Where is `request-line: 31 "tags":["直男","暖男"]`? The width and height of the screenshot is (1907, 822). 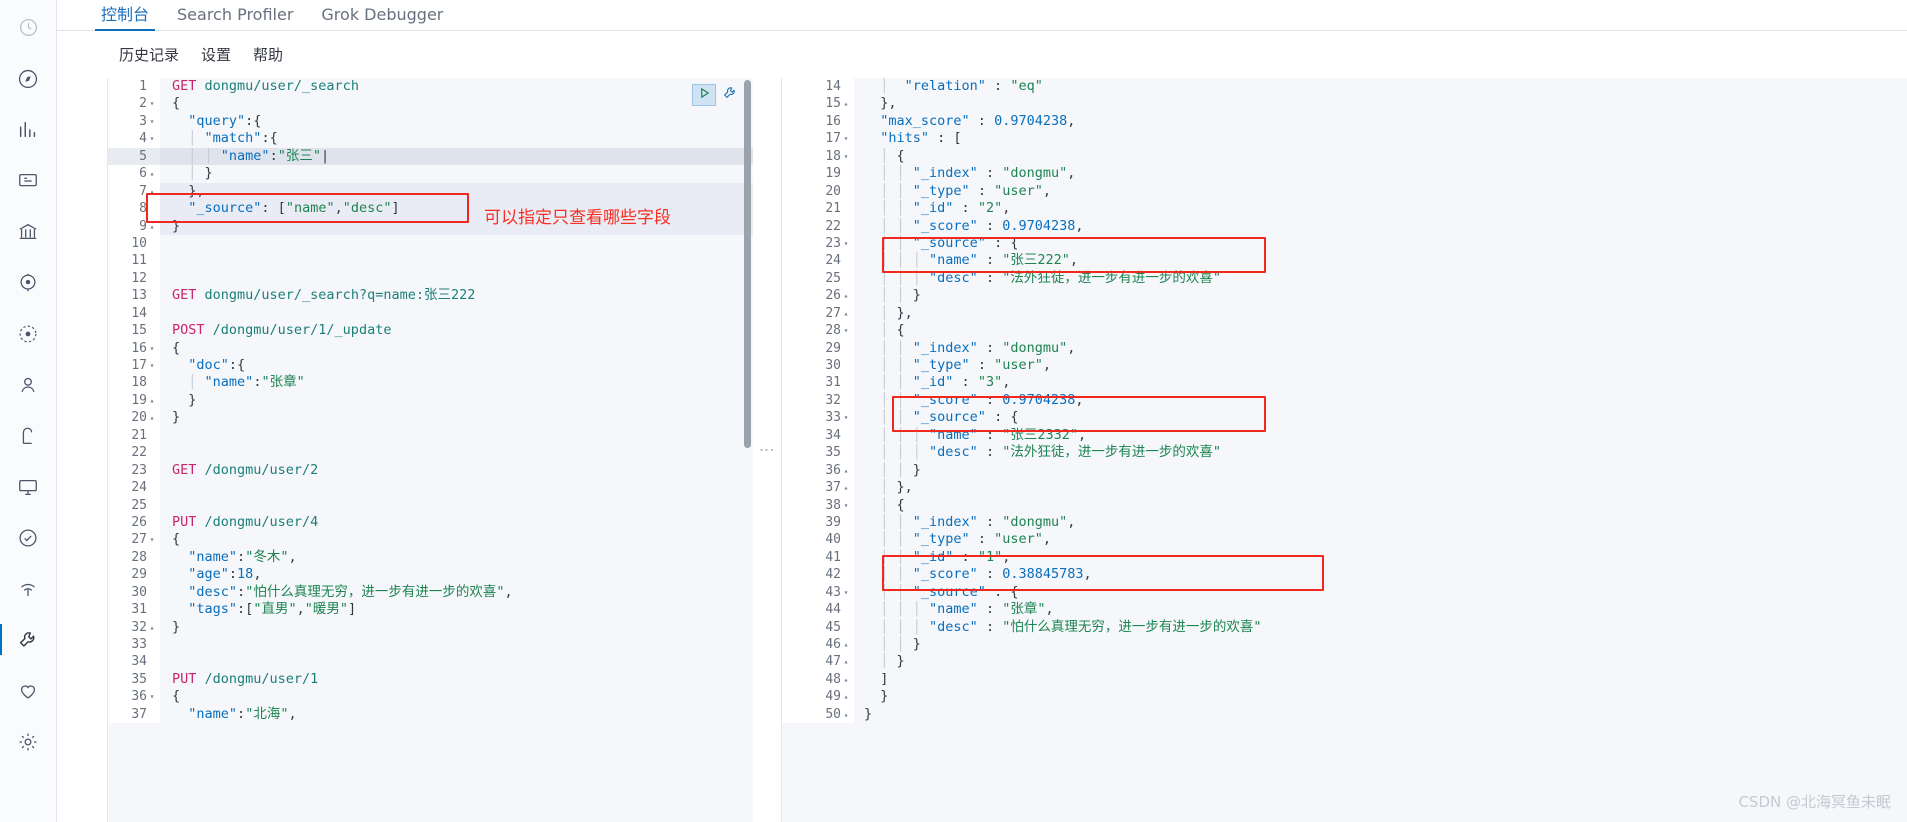 request-line: 31 "tags":["直男","暖男"] is located at coordinates (430, 610).